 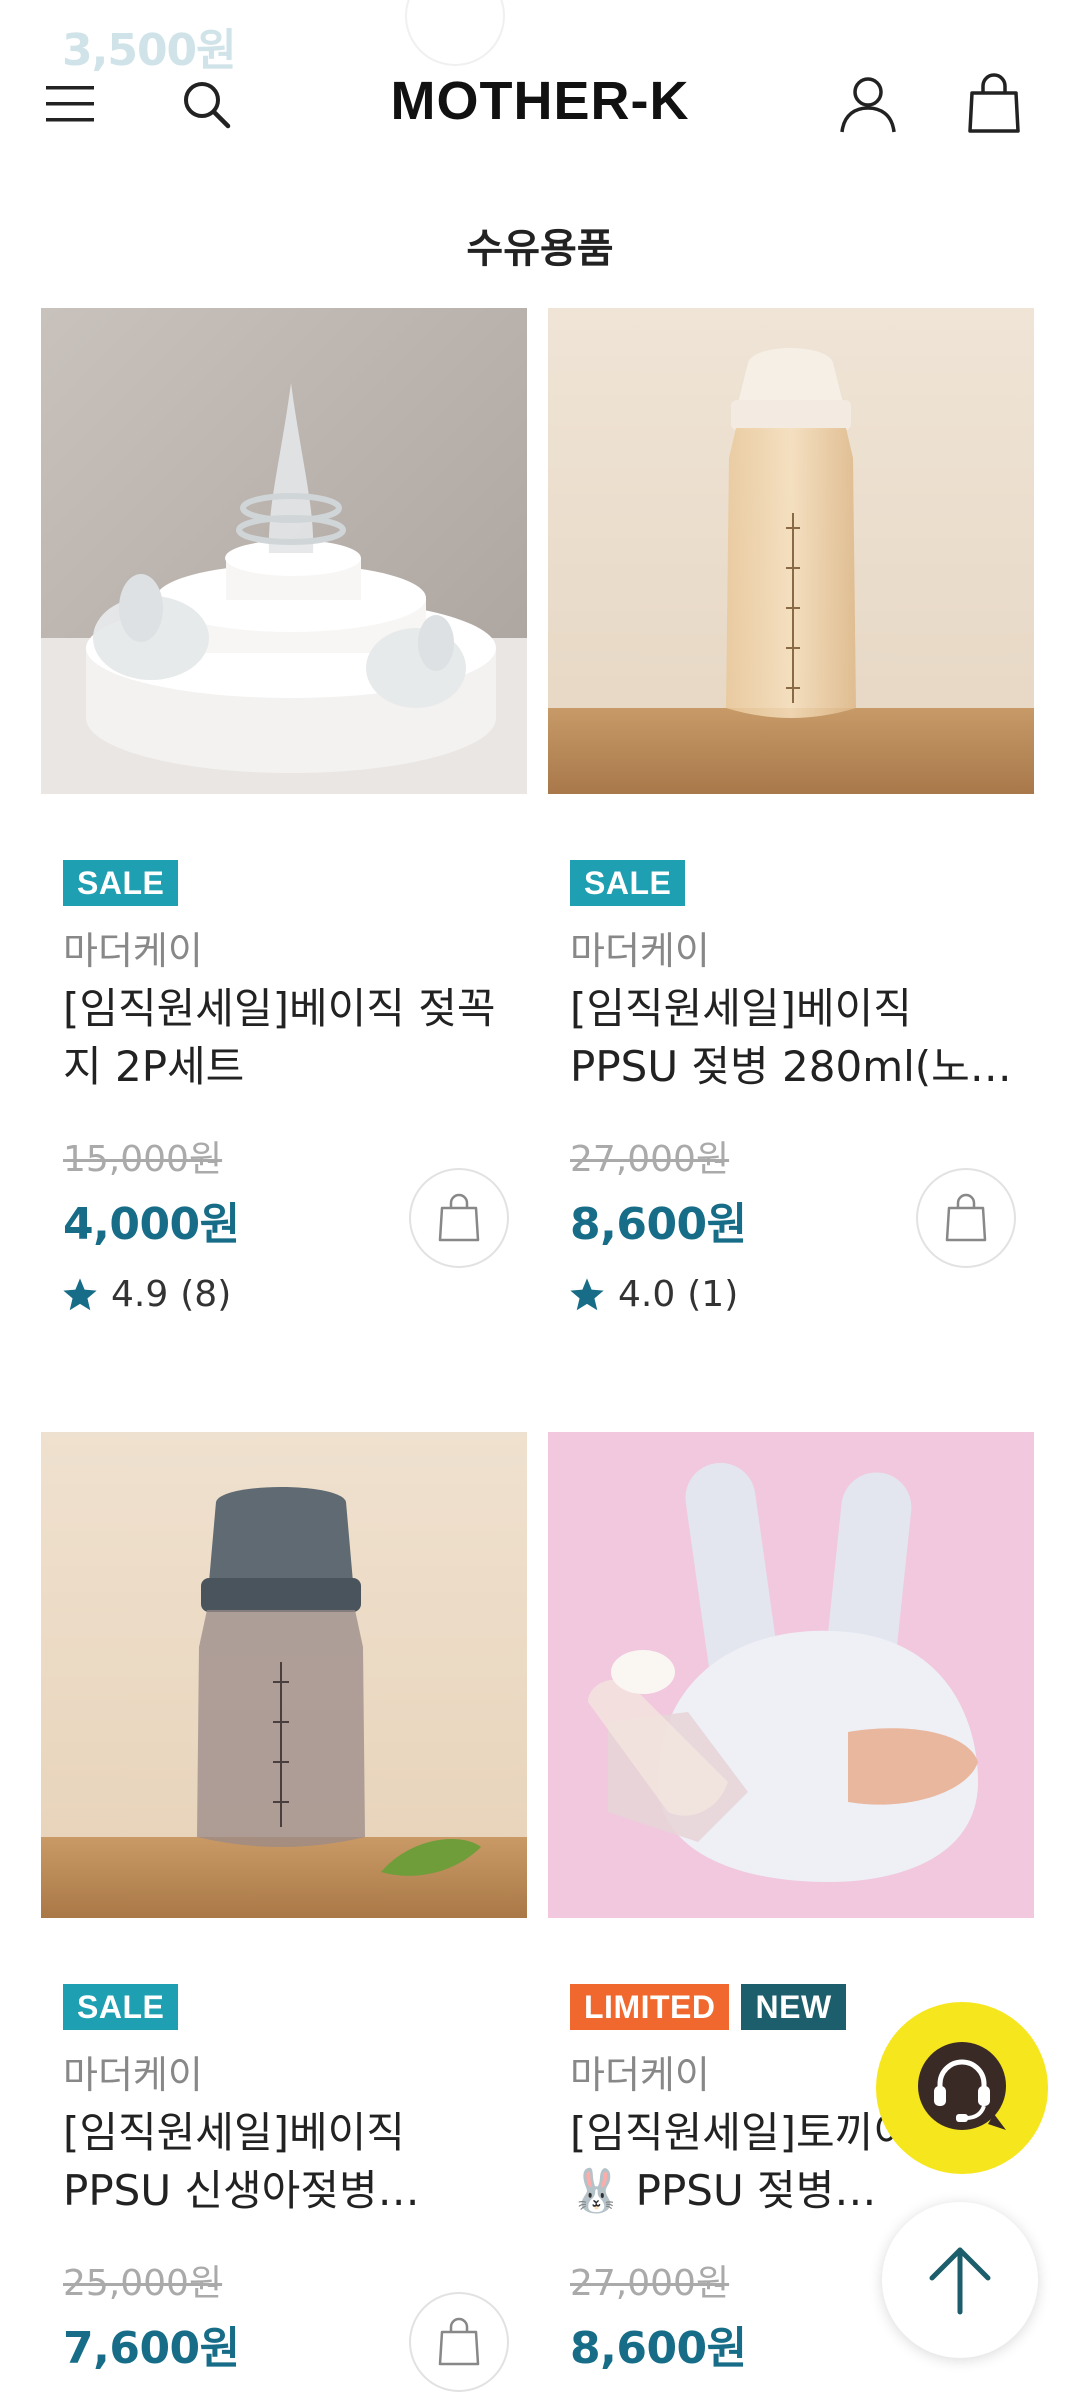 I want to click on arrow-up-icon, so click(x=960, y=2281).